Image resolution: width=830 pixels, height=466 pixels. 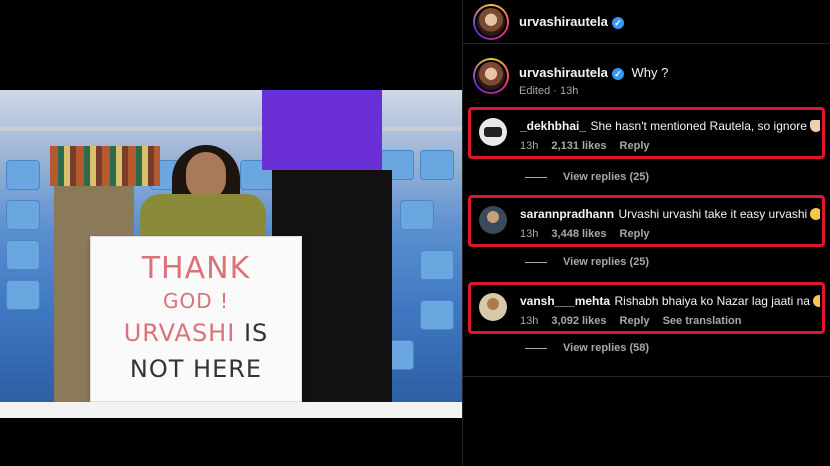 What do you see at coordinates (702, 321) in the screenshot?
I see `see-translation-button: See translation` at bounding box center [702, 321].